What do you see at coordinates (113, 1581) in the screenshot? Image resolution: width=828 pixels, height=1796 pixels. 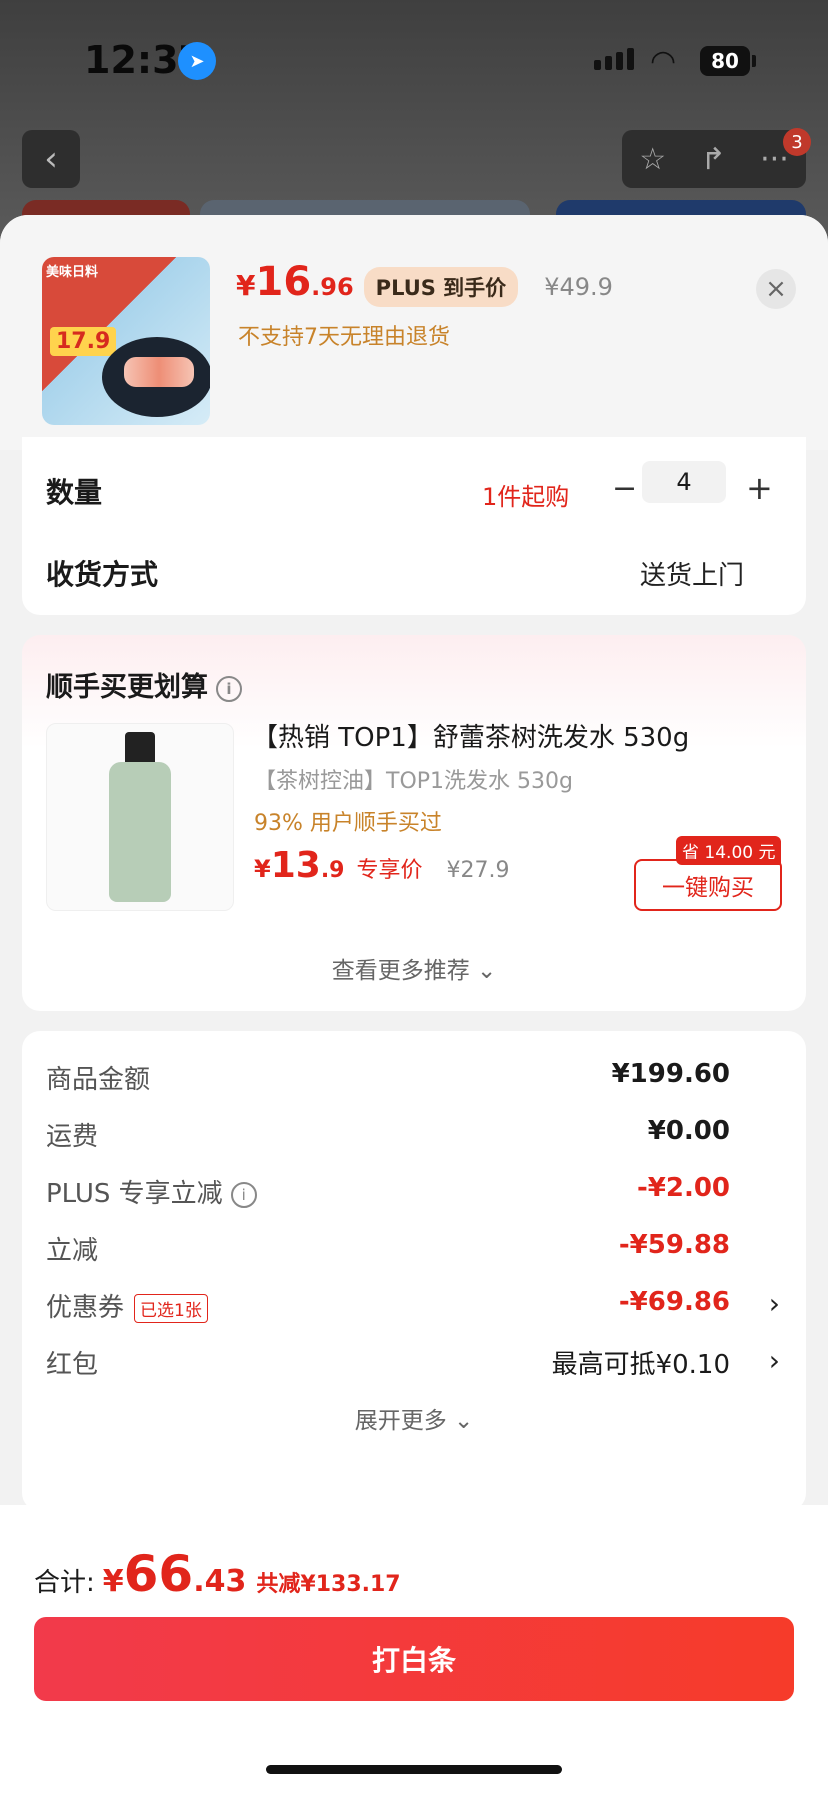 I see `total-symbol: ¥` at bounding box center [113, 1581].